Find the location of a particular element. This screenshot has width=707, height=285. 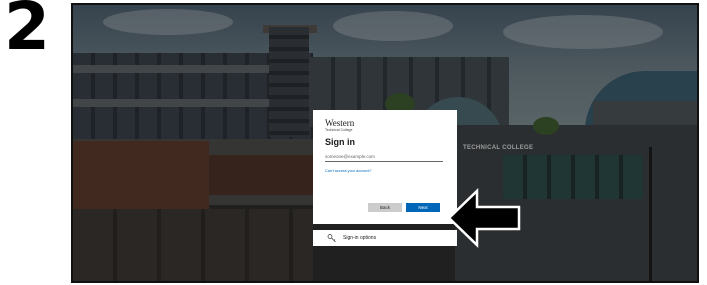

email-input is located at coordinates (384, 157).